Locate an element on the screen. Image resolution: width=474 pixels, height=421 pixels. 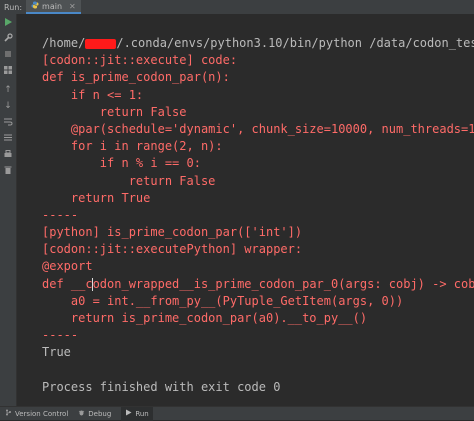
console-line: def is_prime_codon_par(n): is located at coordinates (136, 77).